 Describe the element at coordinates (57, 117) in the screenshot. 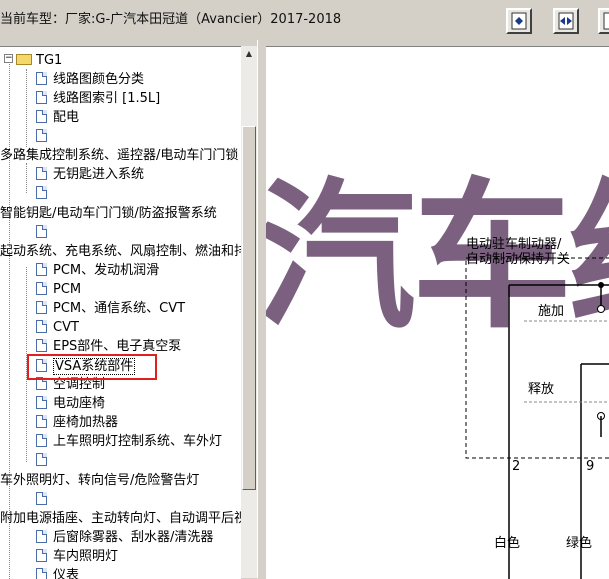

I see `tree-item: 配电` at that location.